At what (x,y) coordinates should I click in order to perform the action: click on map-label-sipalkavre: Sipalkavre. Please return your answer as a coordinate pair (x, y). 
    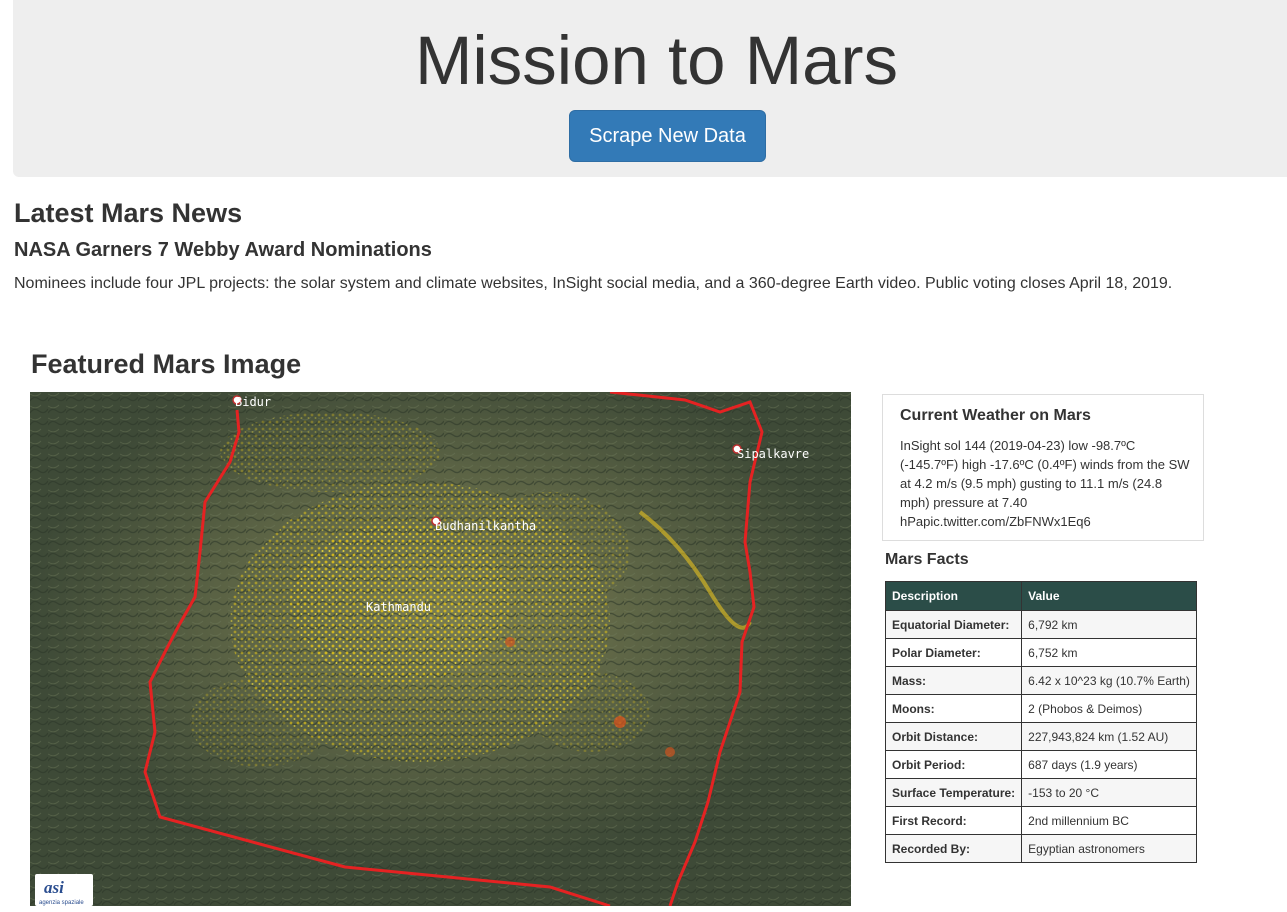
    Looking at the image, I should click on (773, 454).